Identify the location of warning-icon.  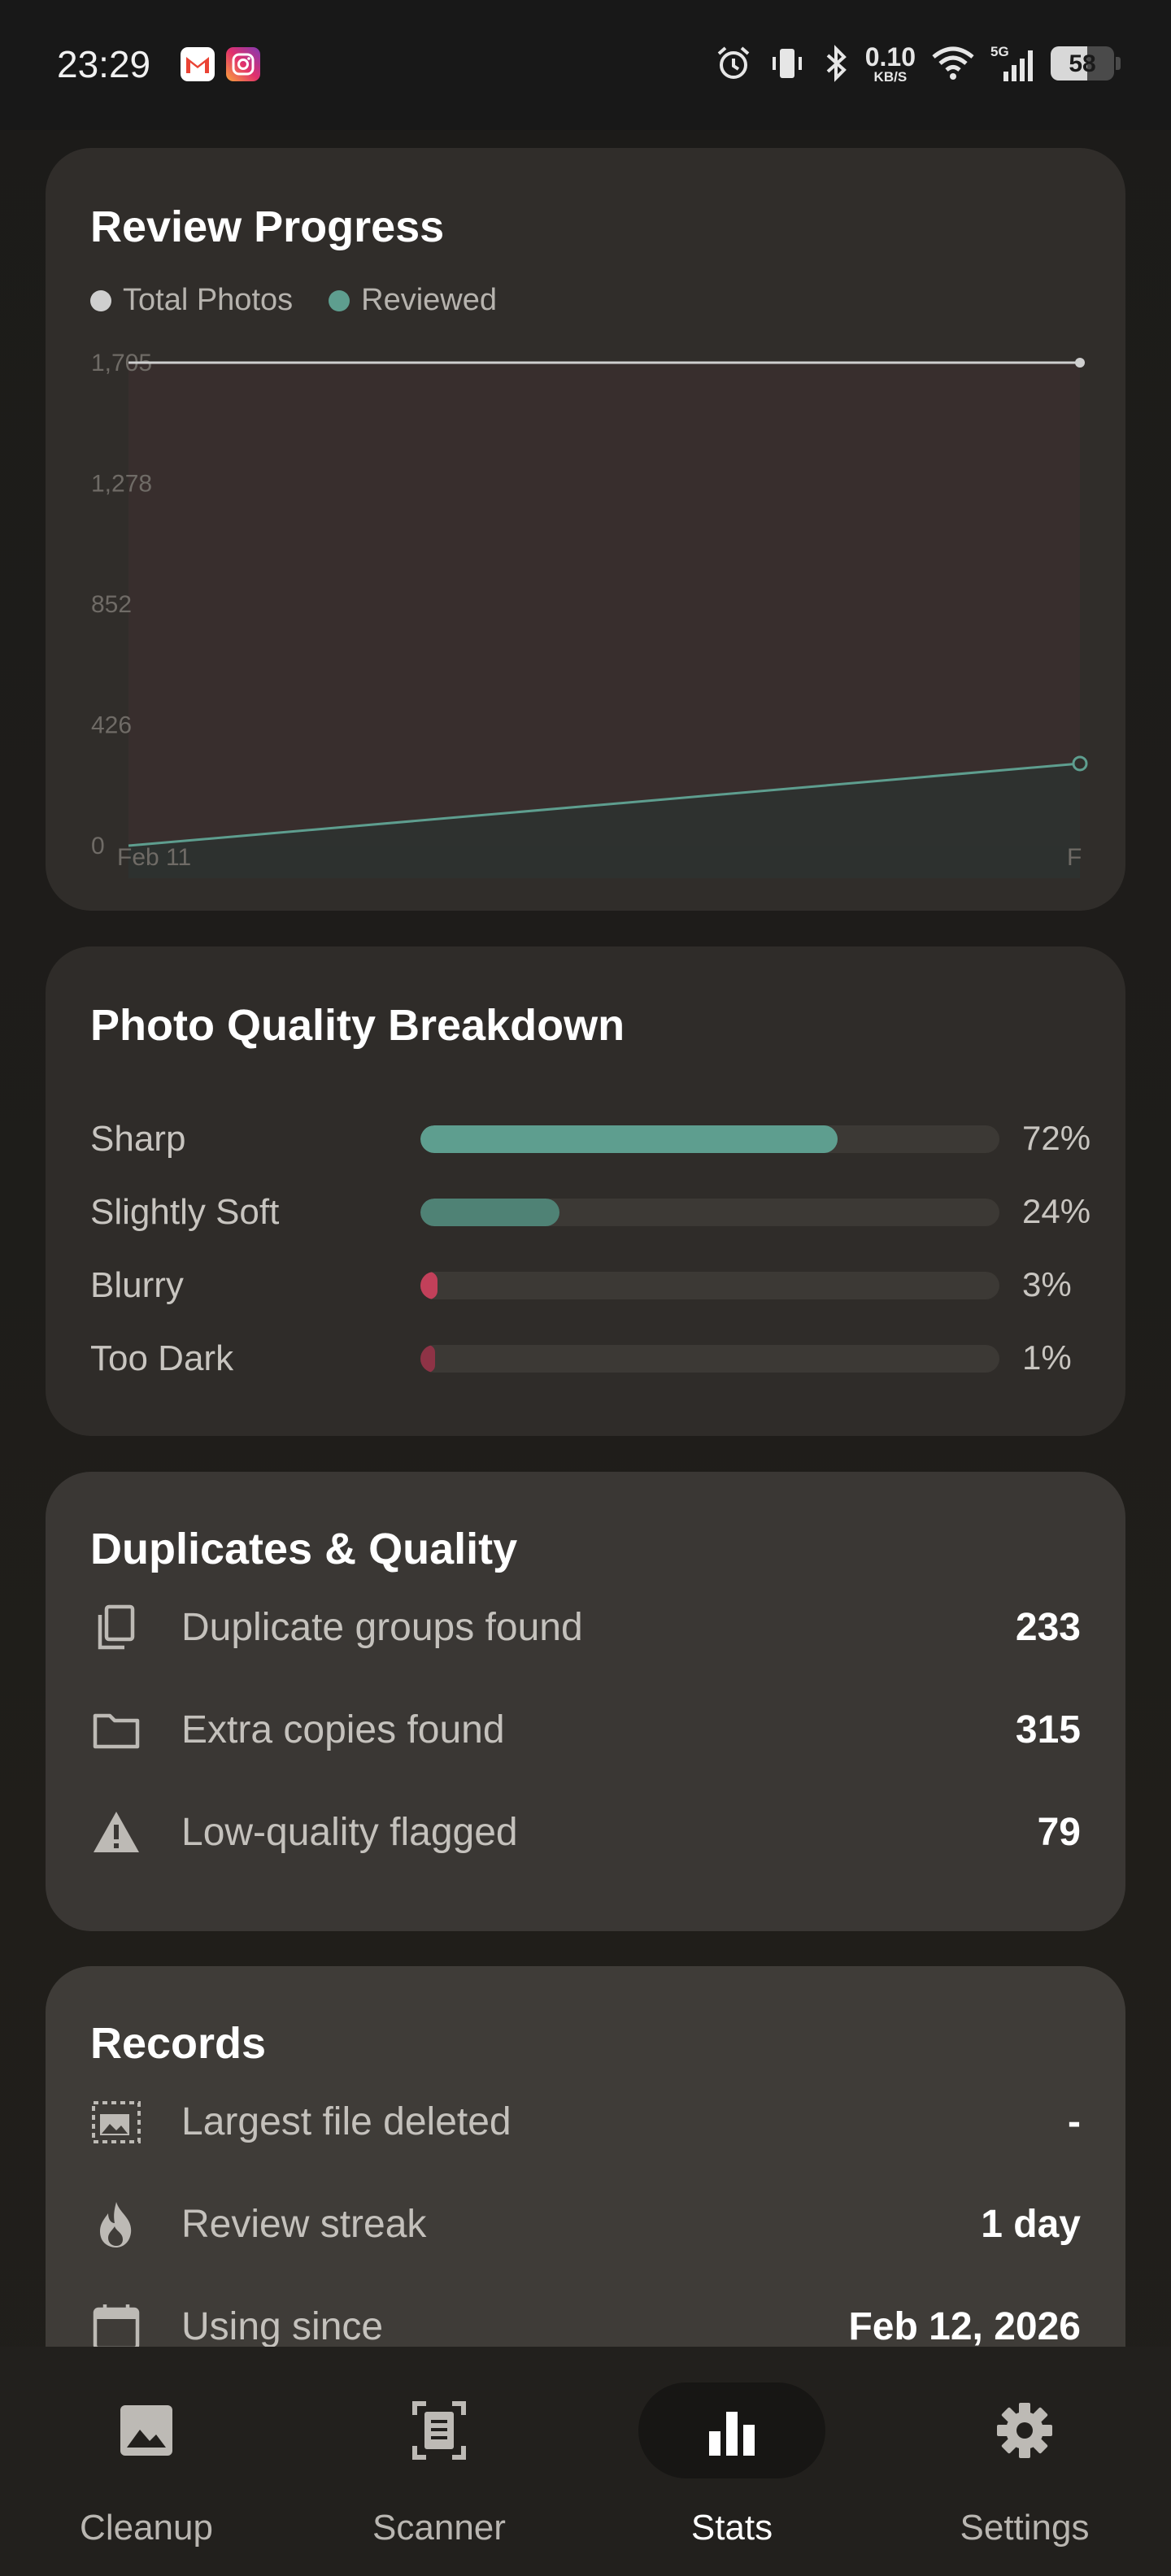
(117, 1832).